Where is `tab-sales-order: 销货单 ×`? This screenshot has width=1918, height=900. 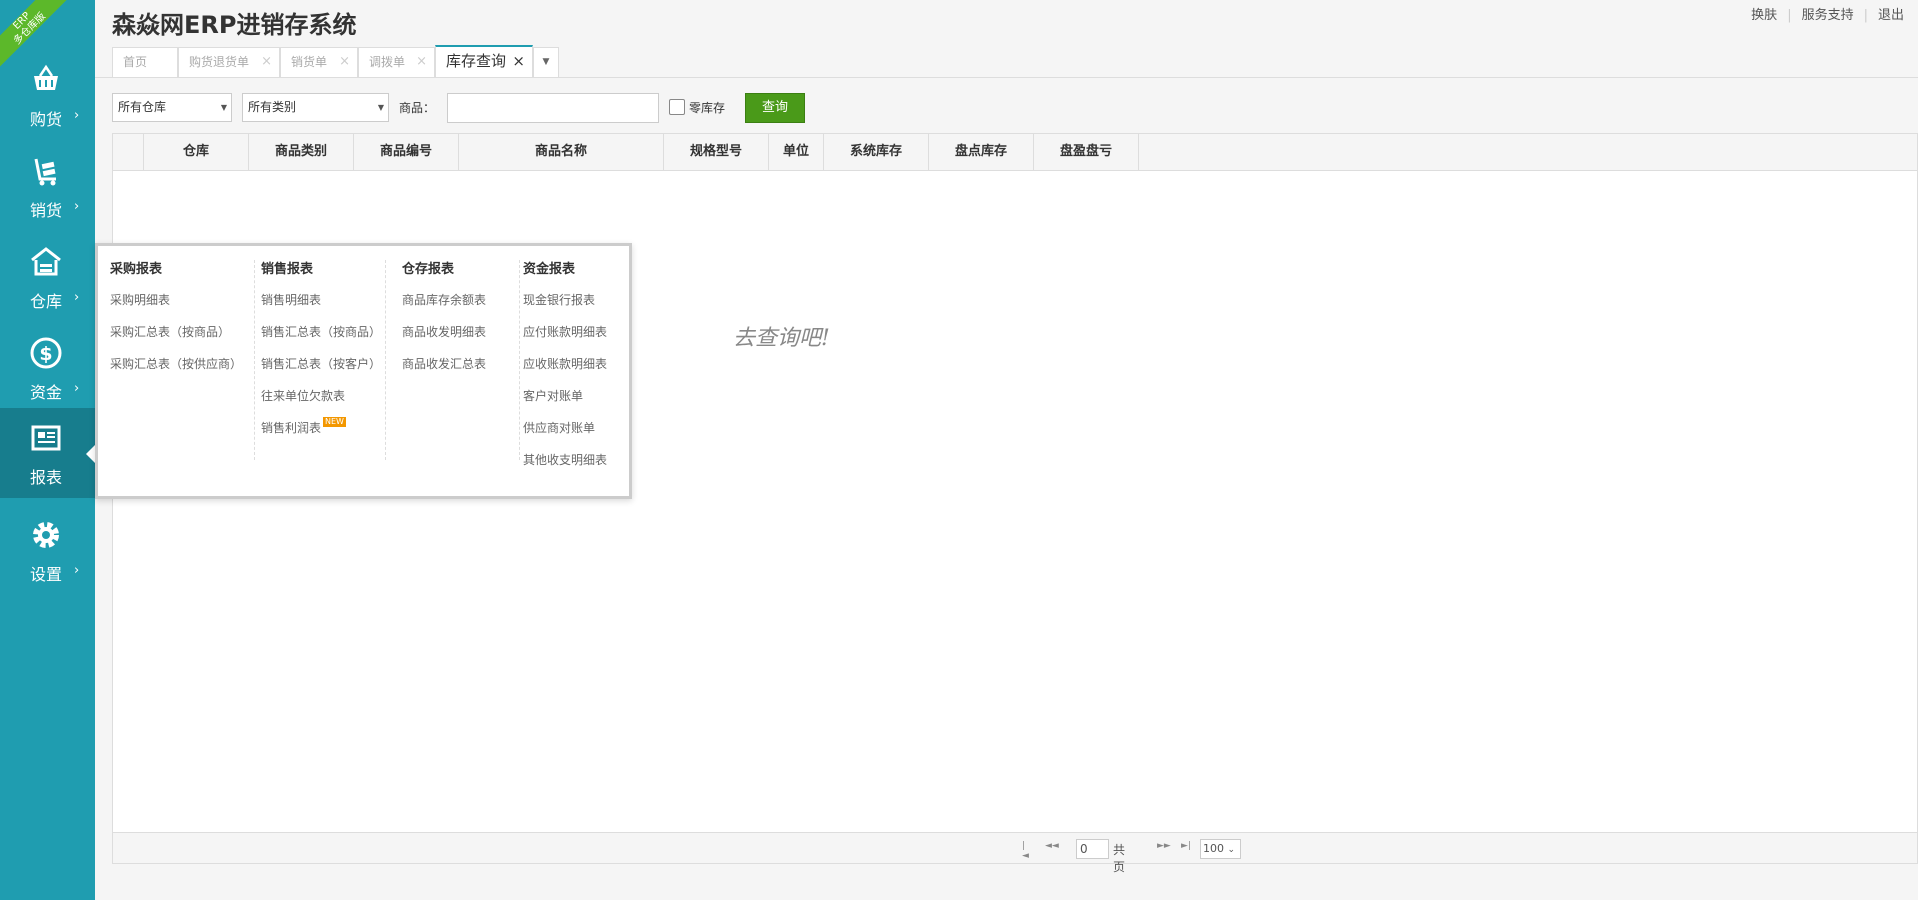
tab-sales-order: 销货单 × is located at coordinates (319, 62).